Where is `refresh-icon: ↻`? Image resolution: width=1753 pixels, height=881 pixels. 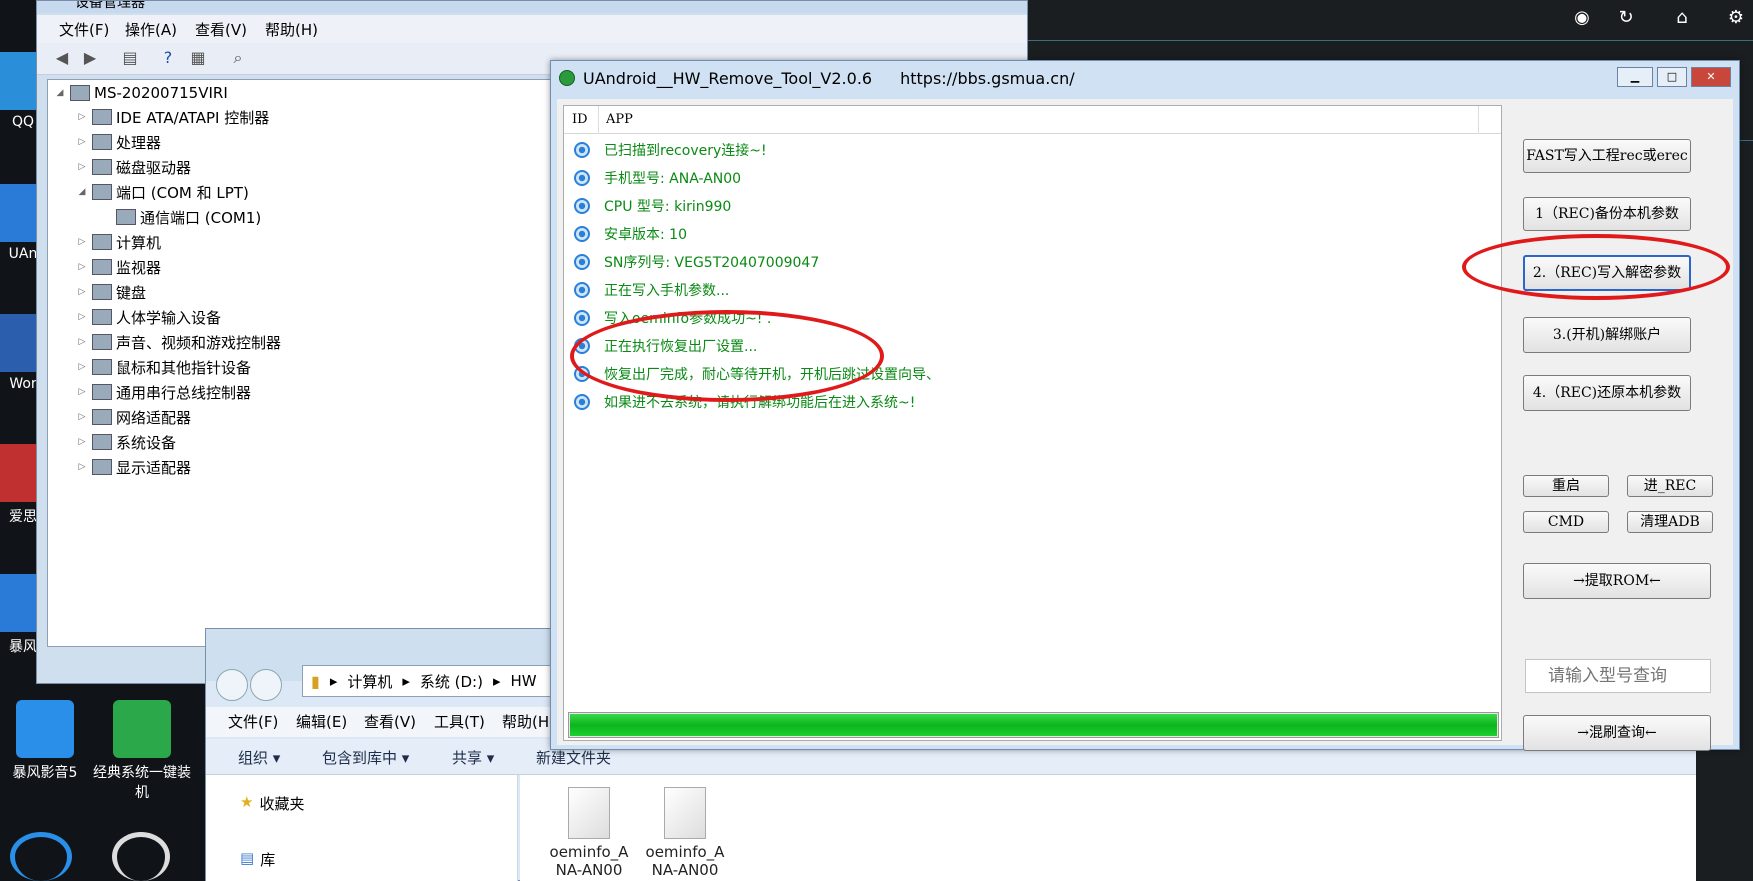
refresh-icon: ↻ is located at coordinates (1626, 18).